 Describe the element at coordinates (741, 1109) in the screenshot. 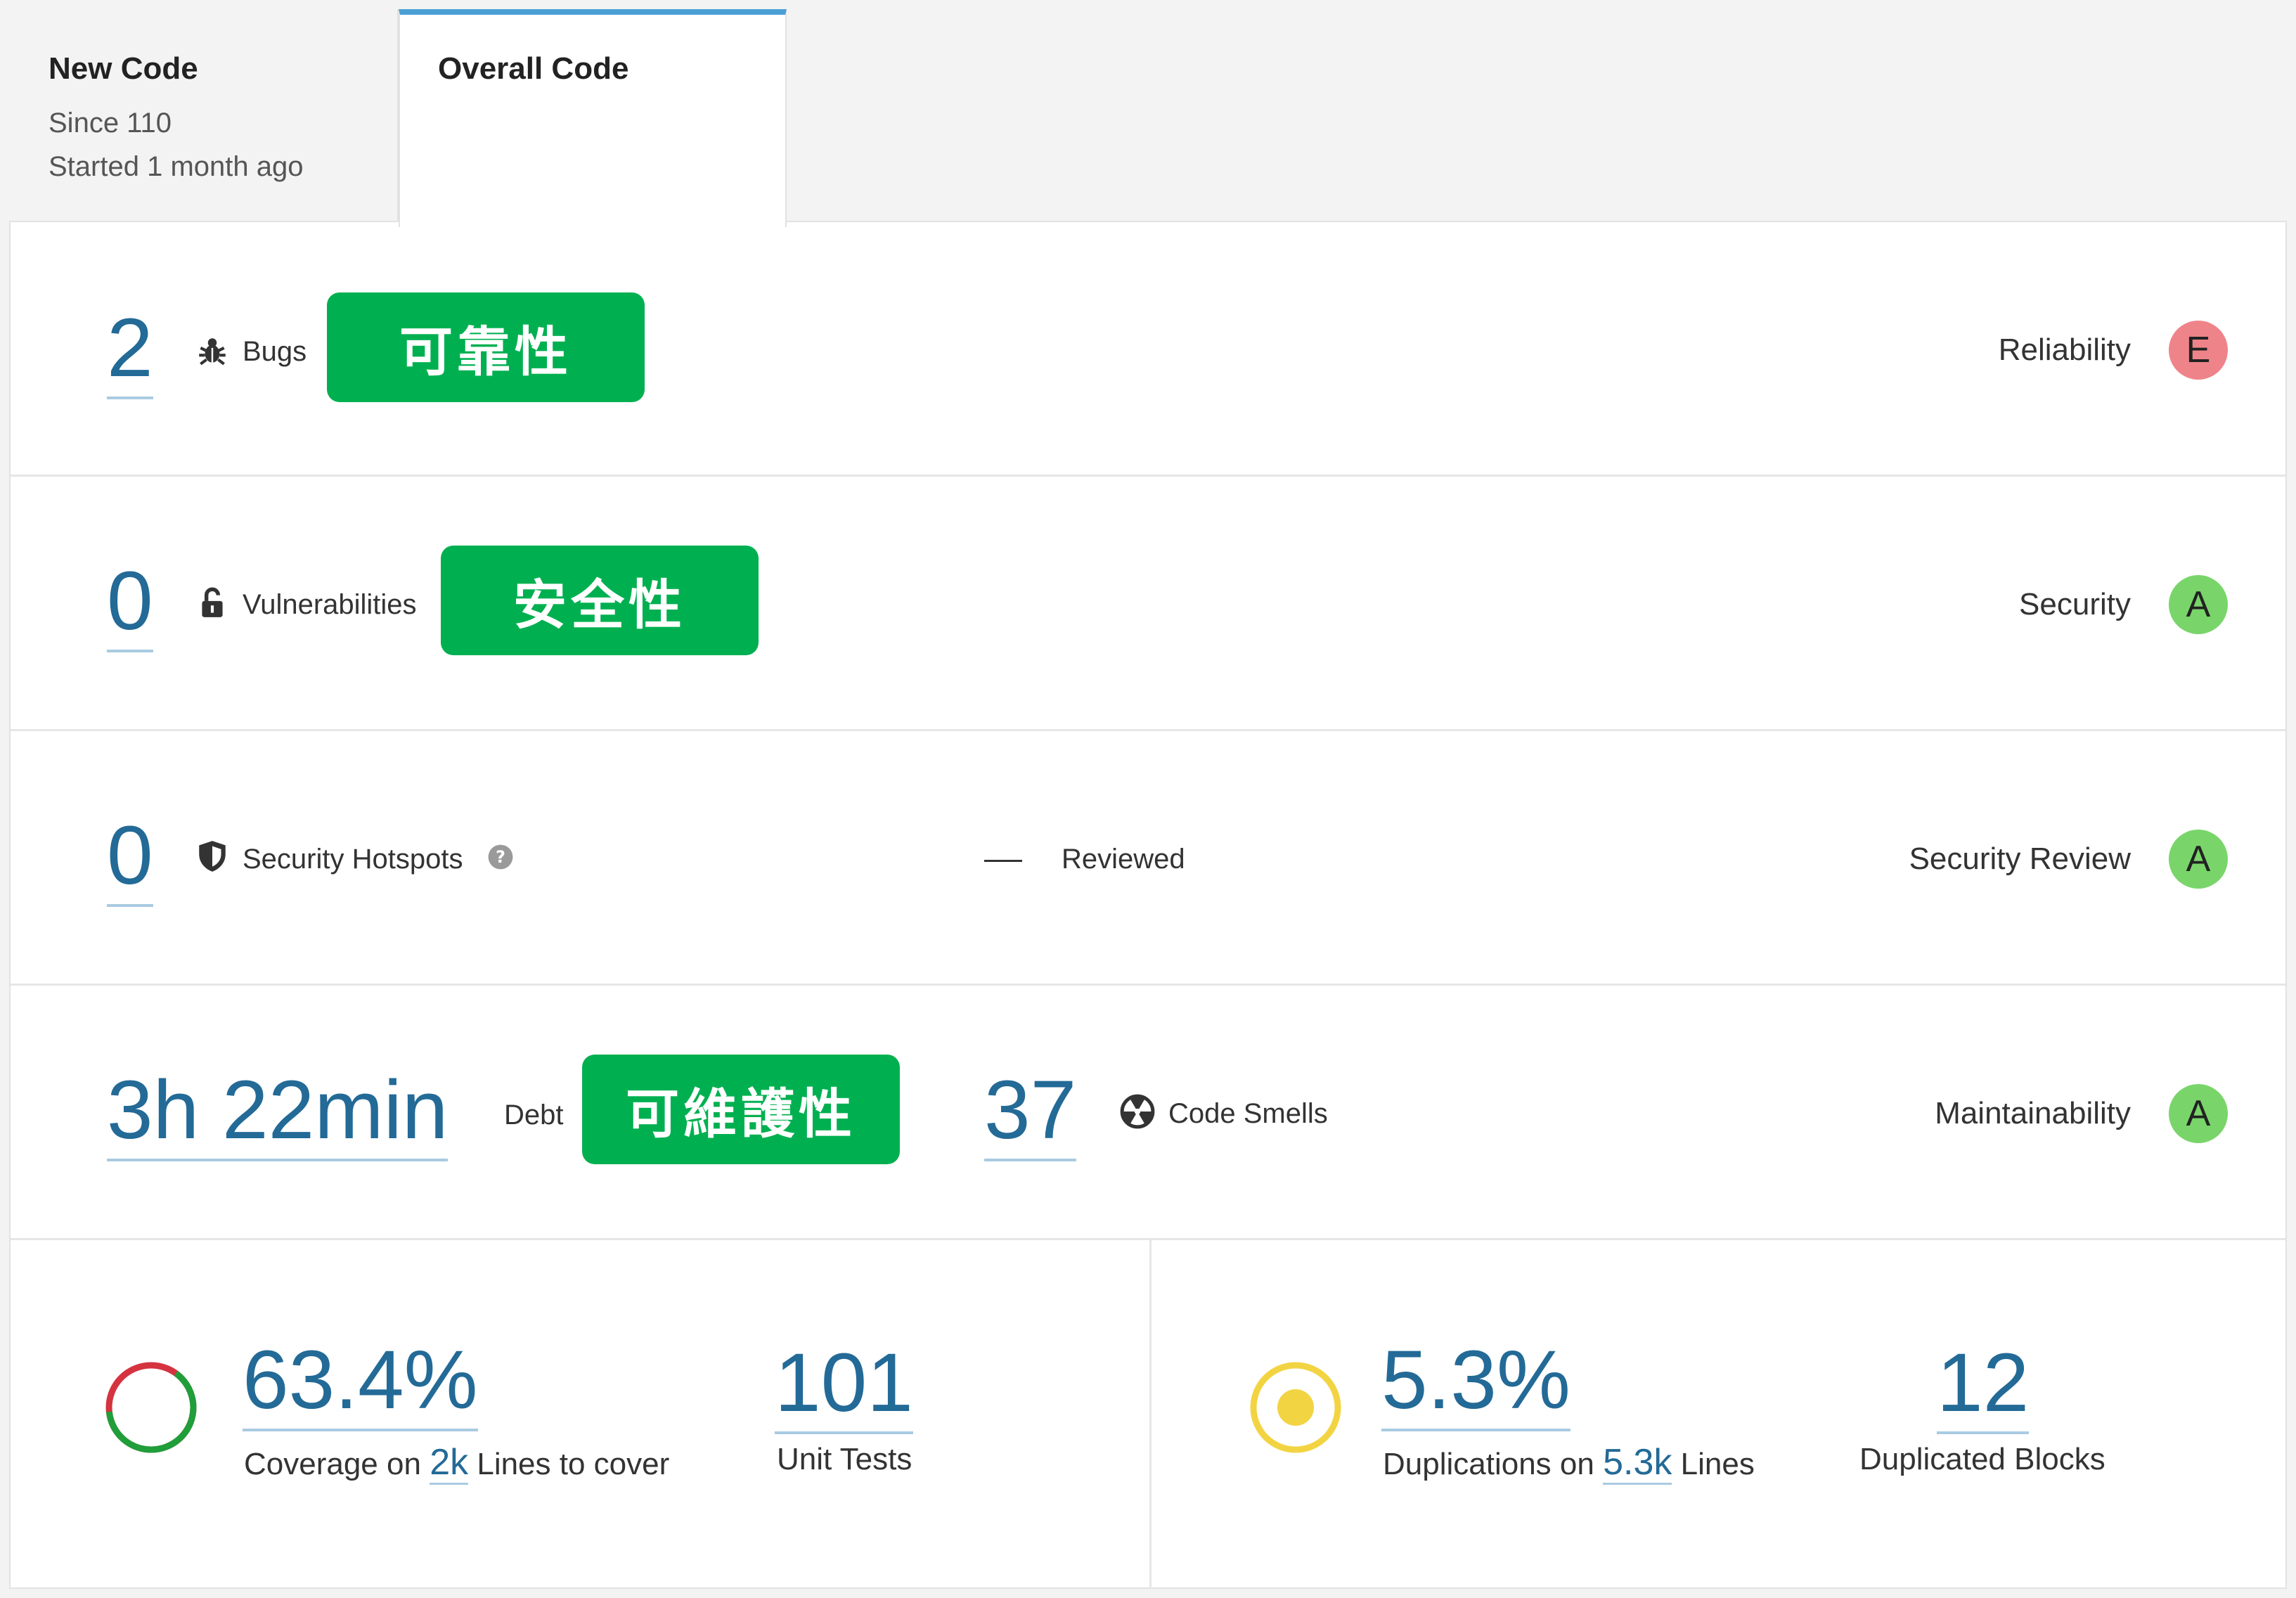

I see `maintainability-tag: 可維護性` at that location.